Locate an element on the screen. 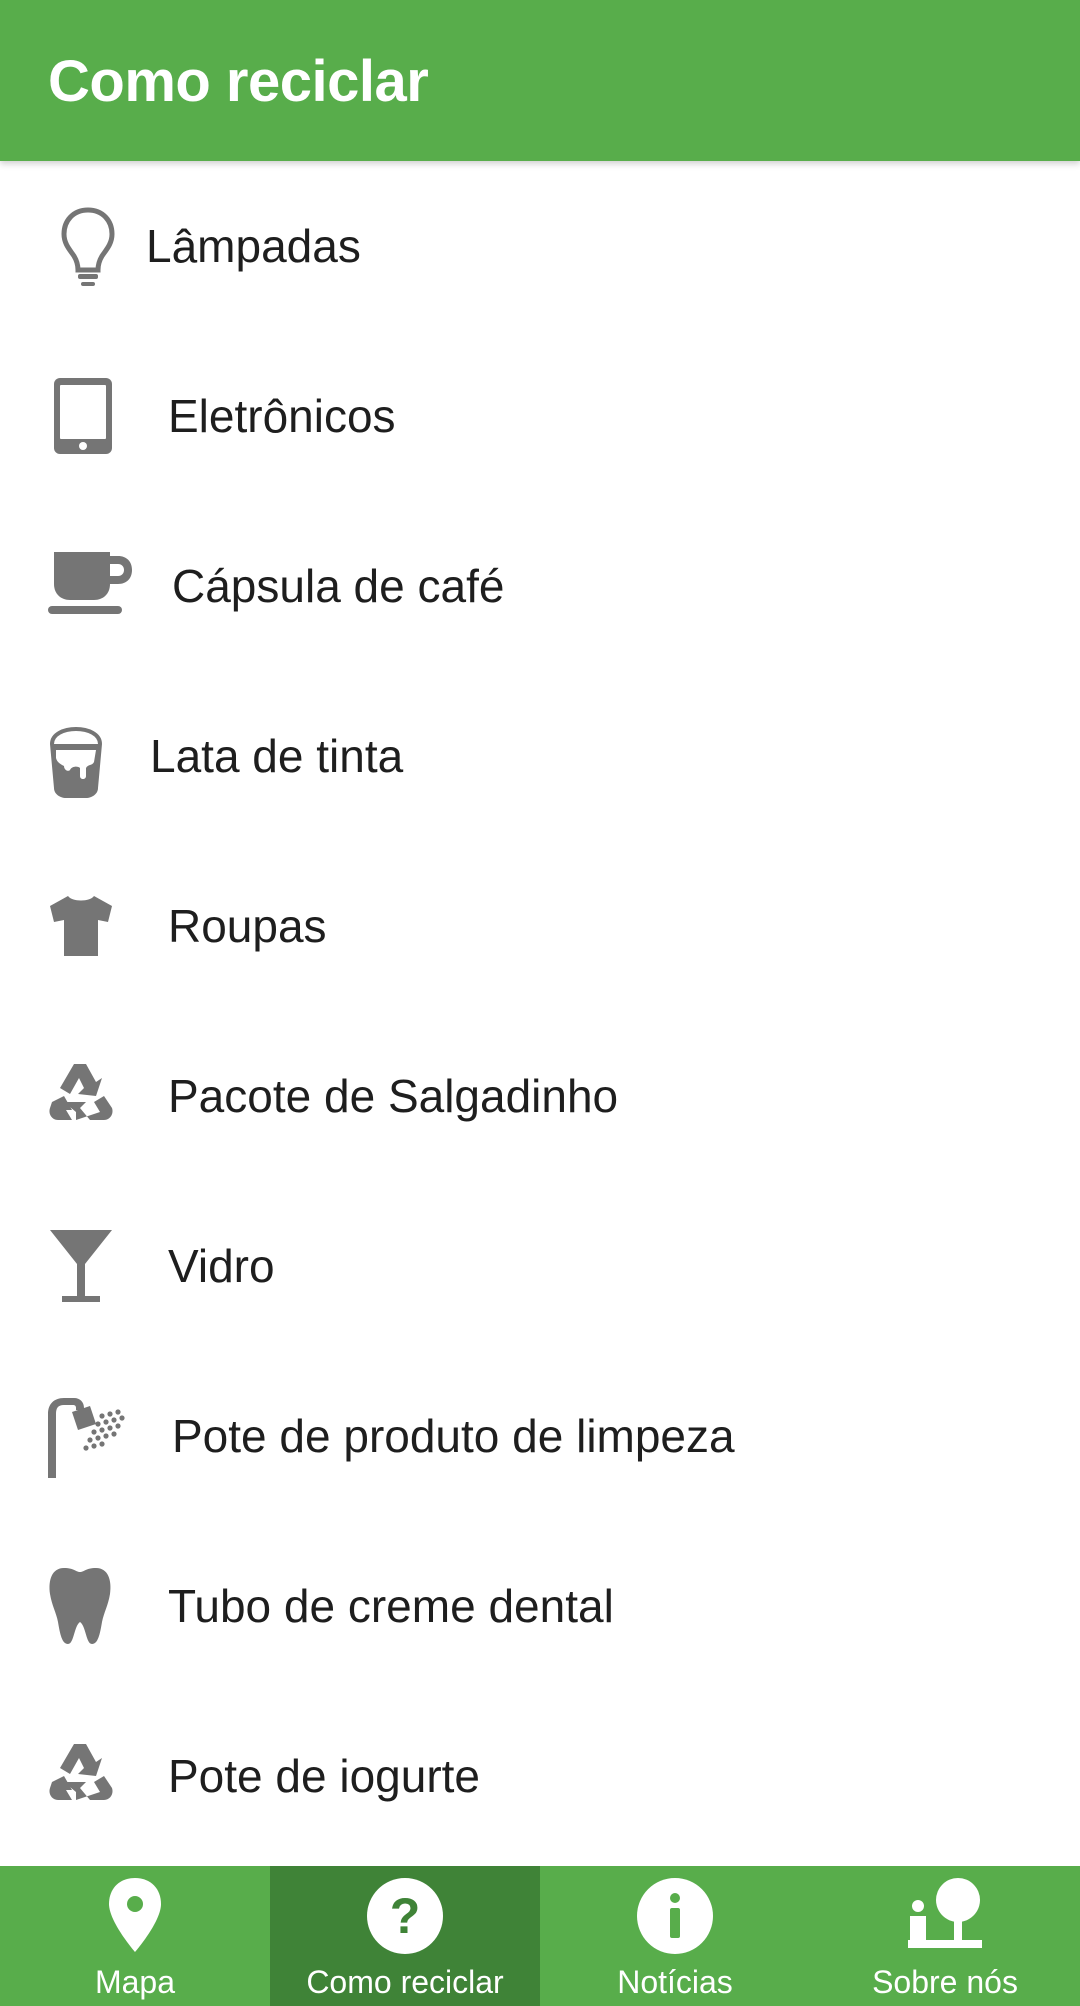  list-item-pote-de-produto-de-limpeza: Pote de produto de limpeza is located at coordinates (540, 1436).